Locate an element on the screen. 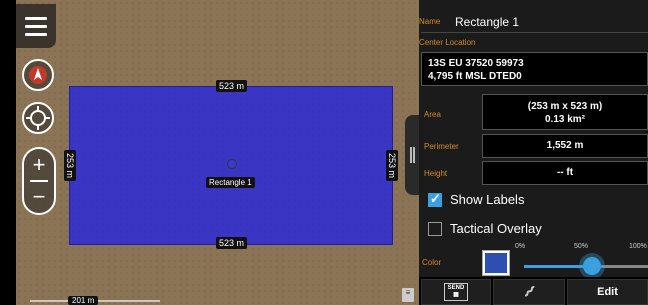 The width and height of the screenshot is (648, 305). crosshair-icon is located at coordinates (38, 118).